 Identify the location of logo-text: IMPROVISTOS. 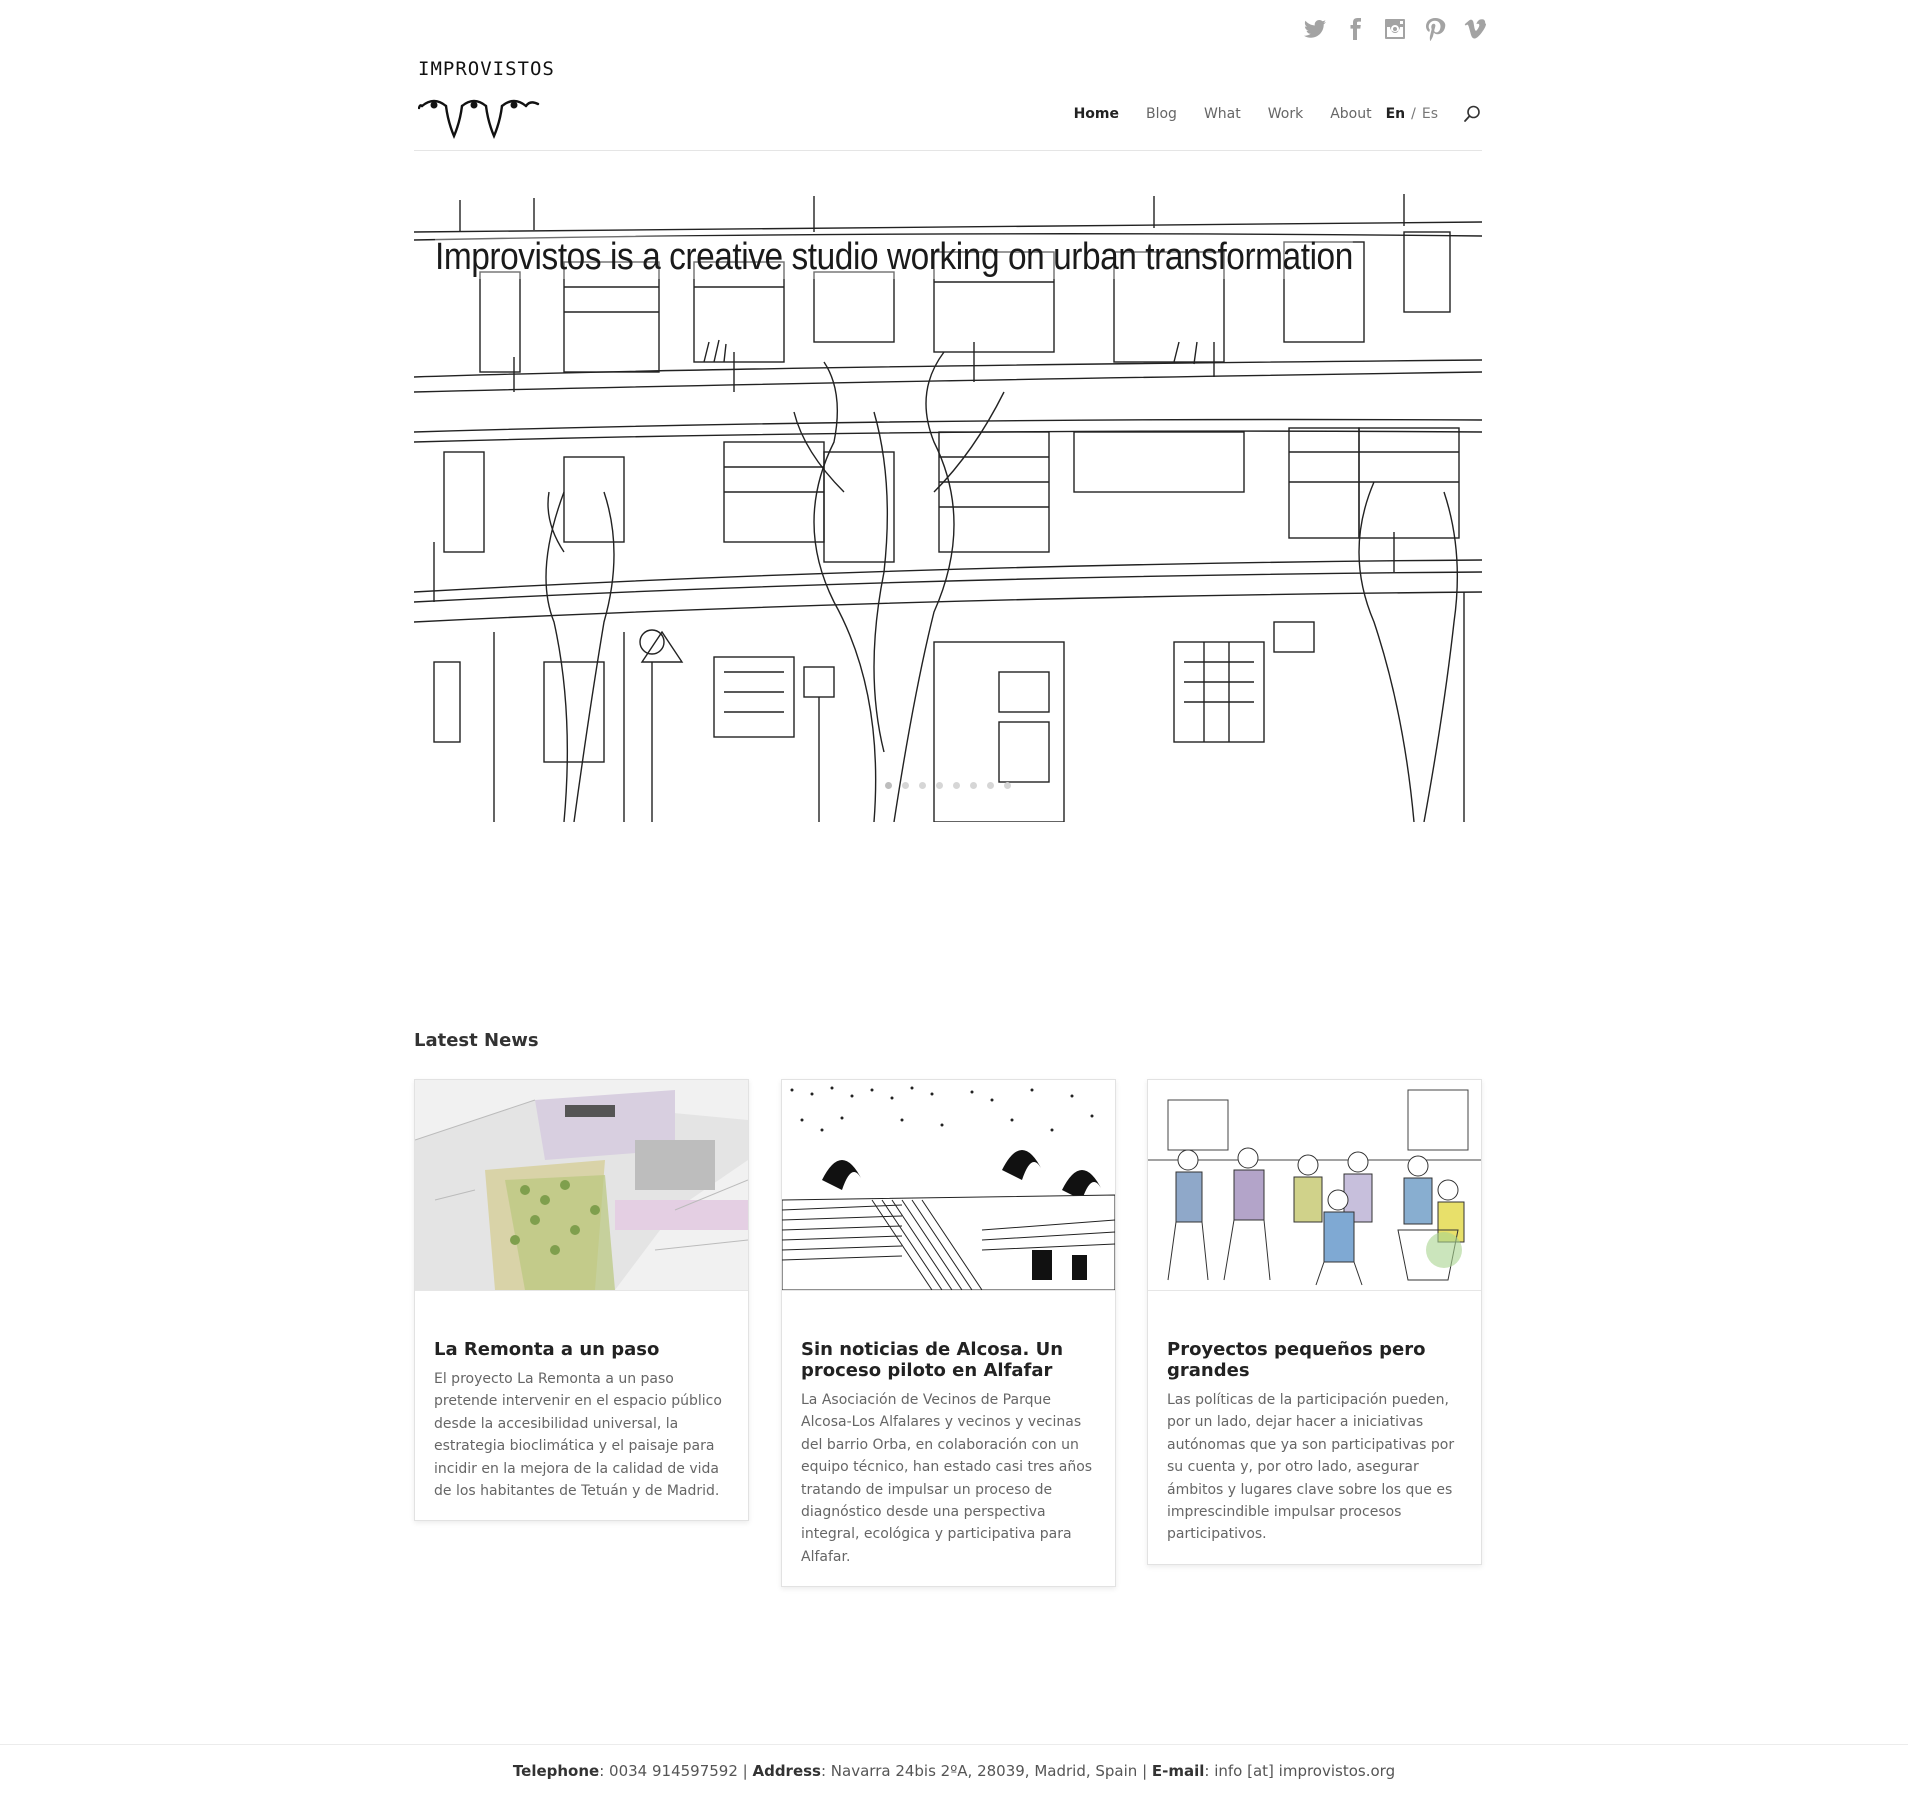
(486, 69).